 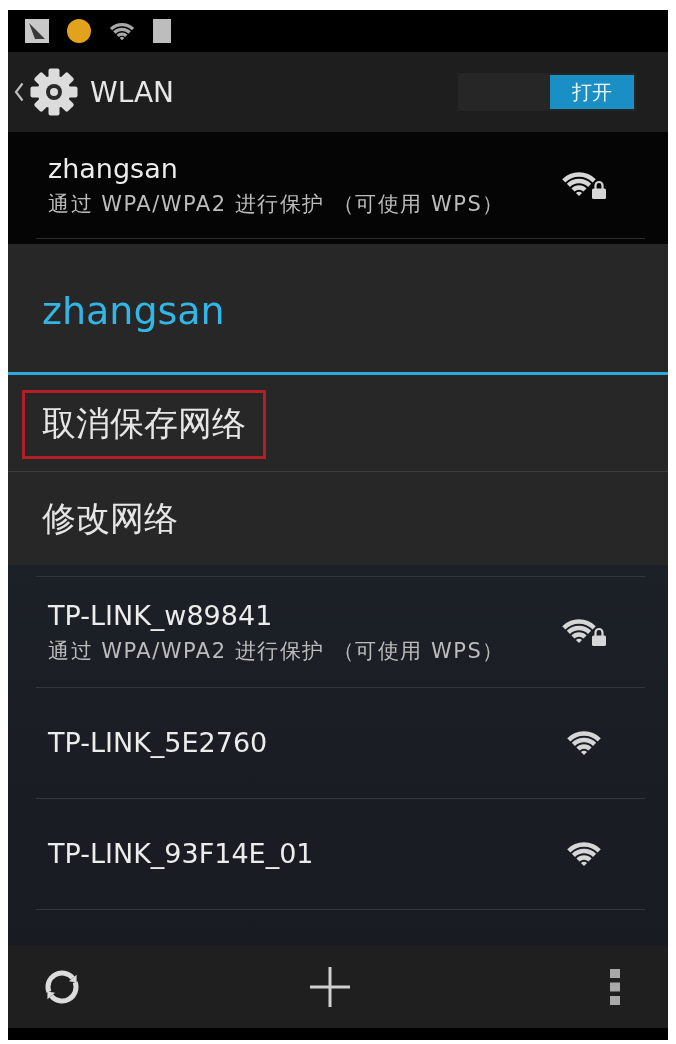 I want to click on rectangle-icon, so click(x=162, y=31).